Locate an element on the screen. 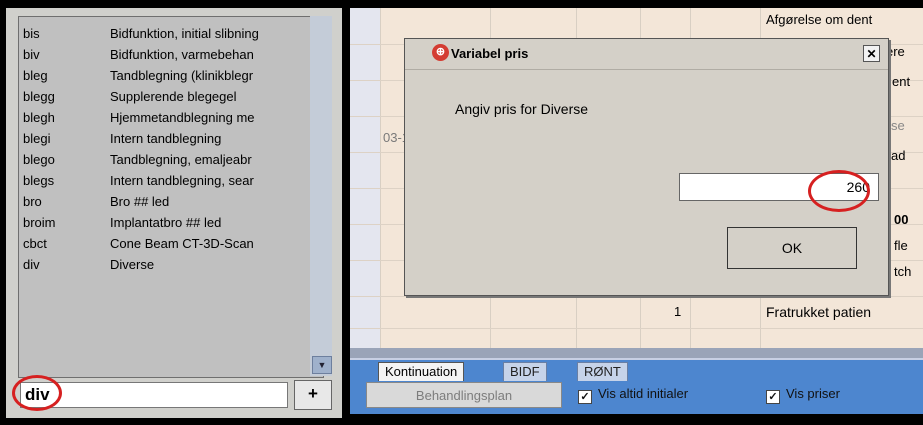 This screenshot has width=923, height=425. grid-text: tch is located at coordinates (903, 271).